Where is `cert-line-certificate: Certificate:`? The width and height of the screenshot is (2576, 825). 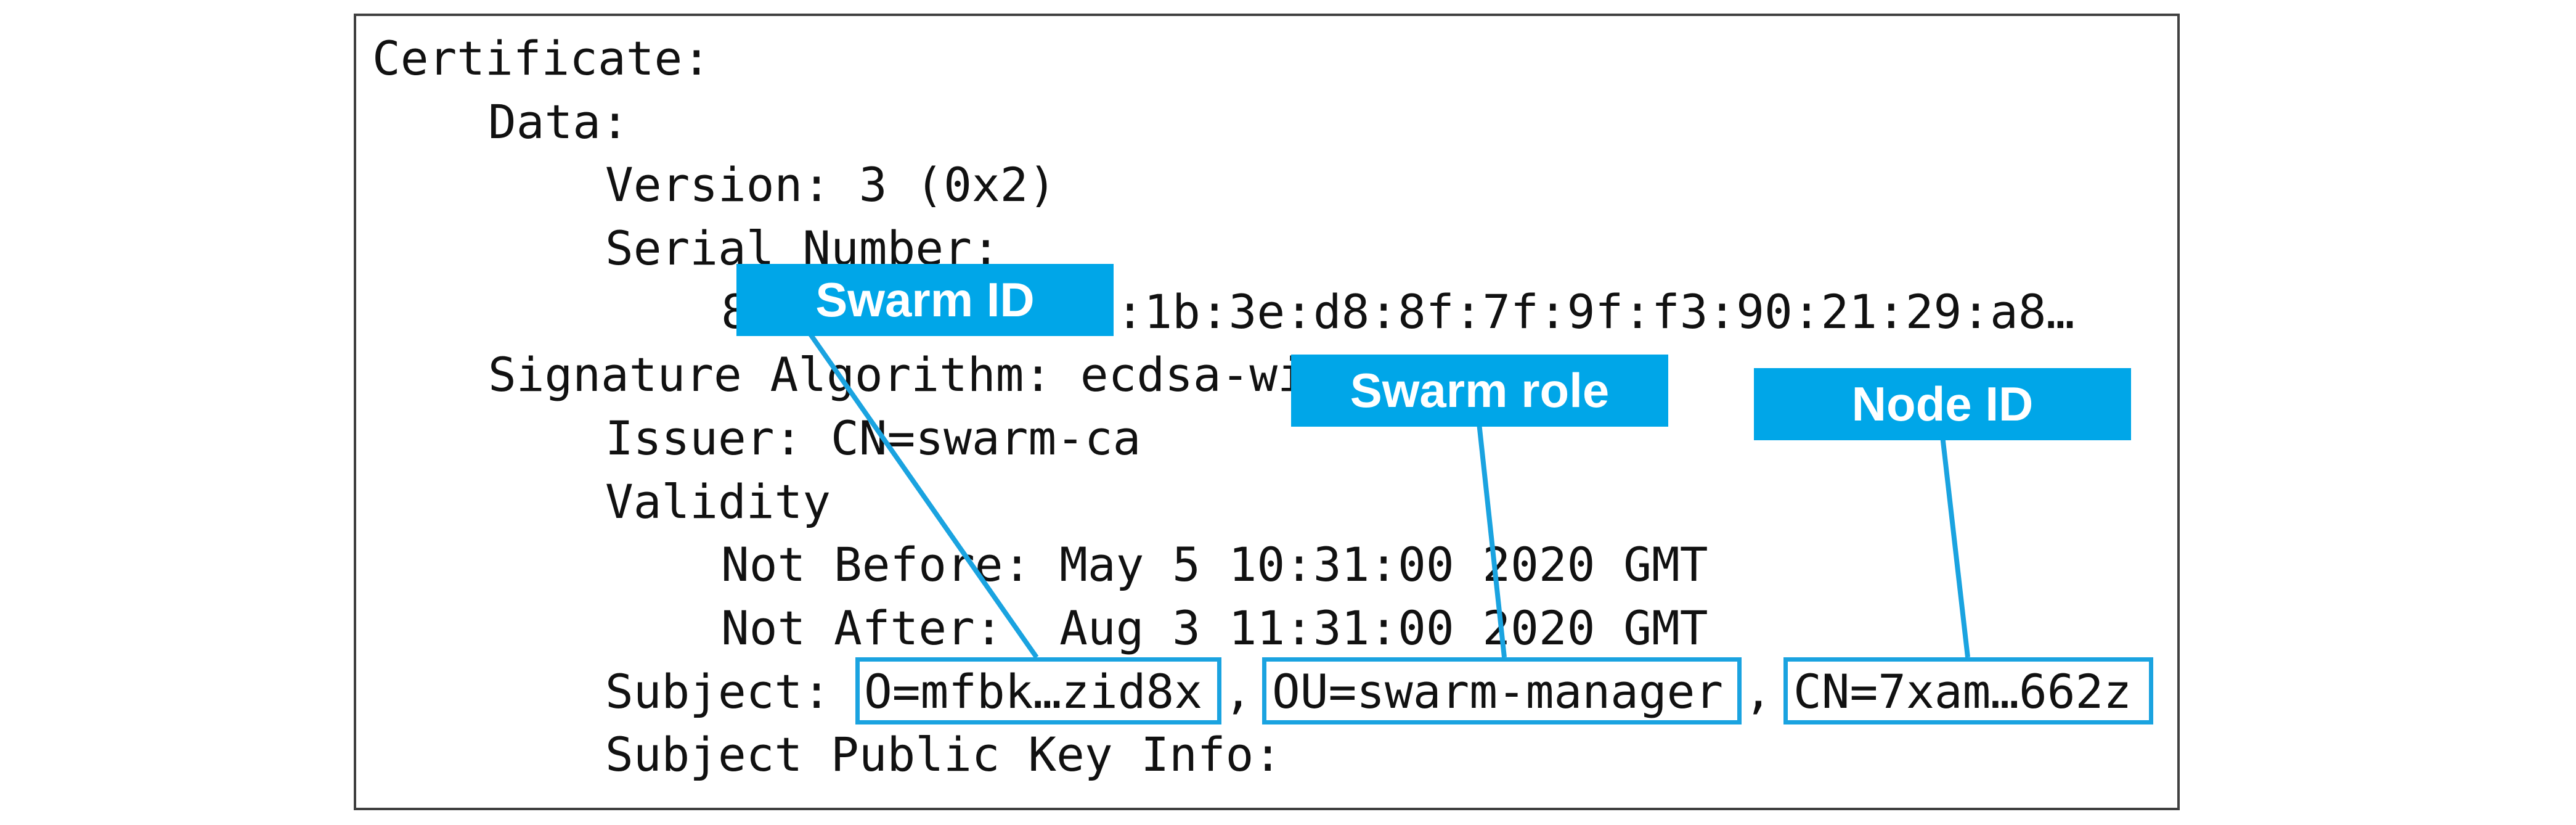
cert-line-certificate: Certificate: is located at coordinates (541, 58).